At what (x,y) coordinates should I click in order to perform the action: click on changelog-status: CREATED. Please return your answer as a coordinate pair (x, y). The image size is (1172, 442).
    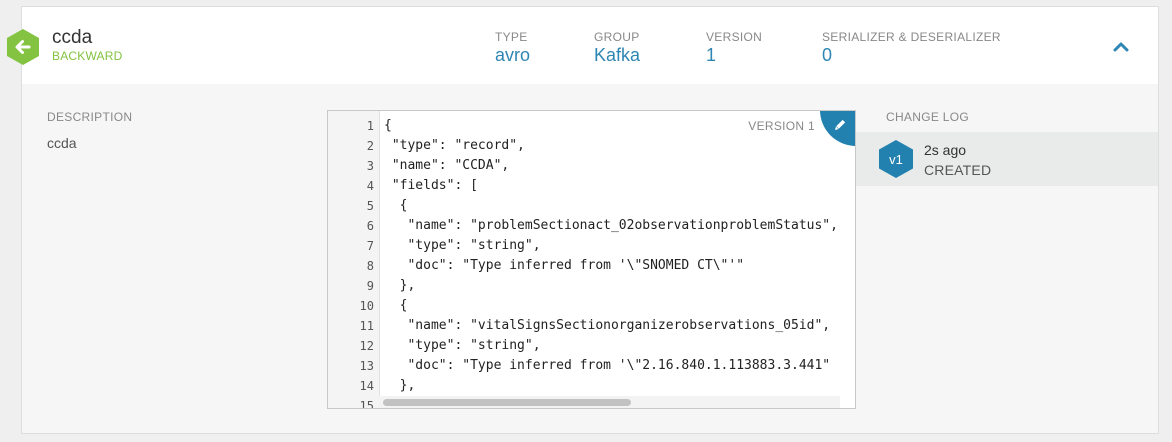
    Looking at the image, I should click on (958, 170).